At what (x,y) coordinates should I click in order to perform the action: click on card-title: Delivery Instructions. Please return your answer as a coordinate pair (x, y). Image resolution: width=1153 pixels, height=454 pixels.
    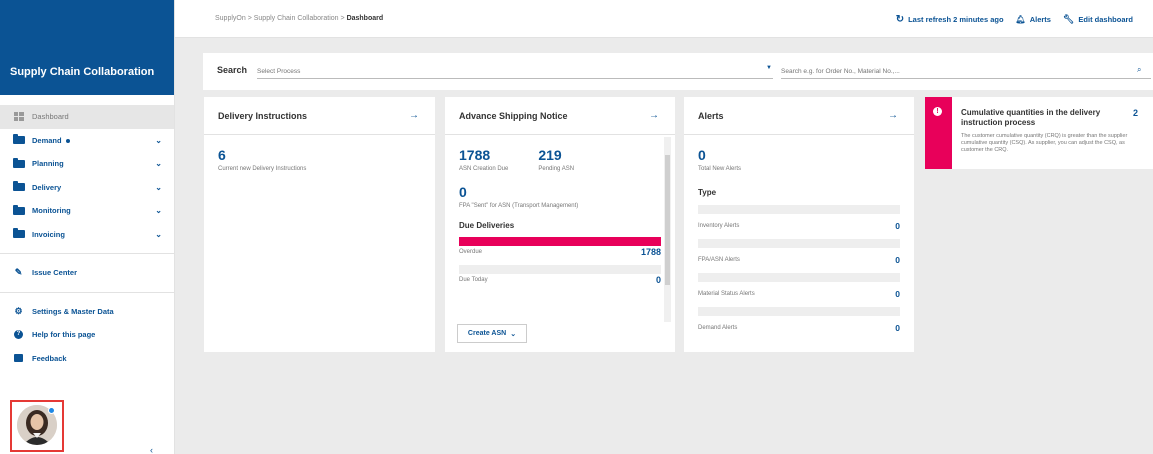
    Looking at the image, I should click on (263, 115).